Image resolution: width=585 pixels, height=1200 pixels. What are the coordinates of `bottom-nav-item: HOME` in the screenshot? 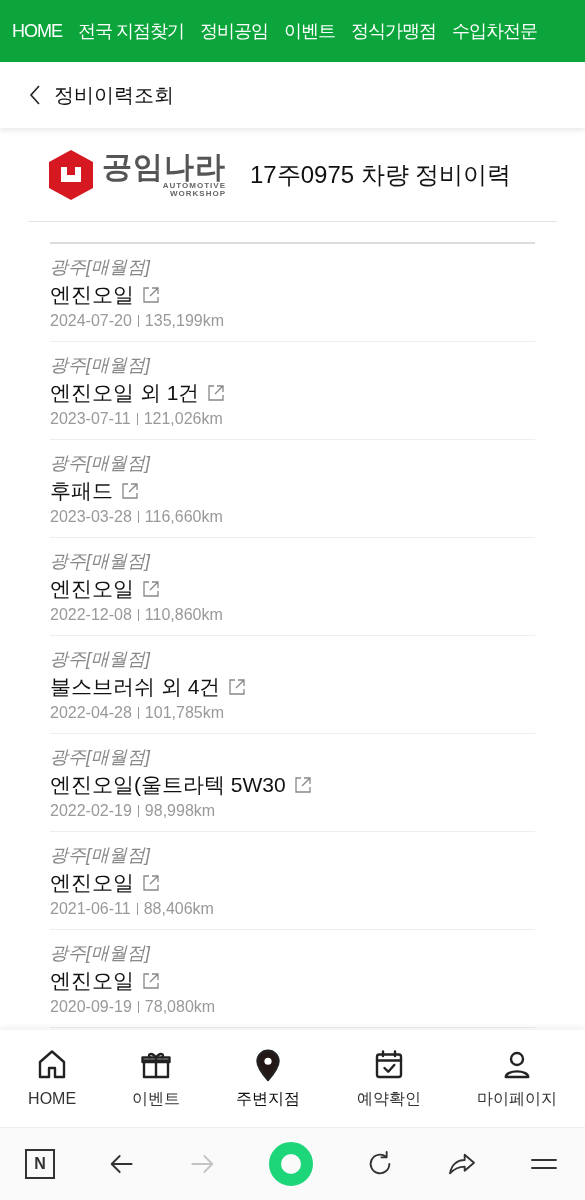 It's located at (52, 1078).